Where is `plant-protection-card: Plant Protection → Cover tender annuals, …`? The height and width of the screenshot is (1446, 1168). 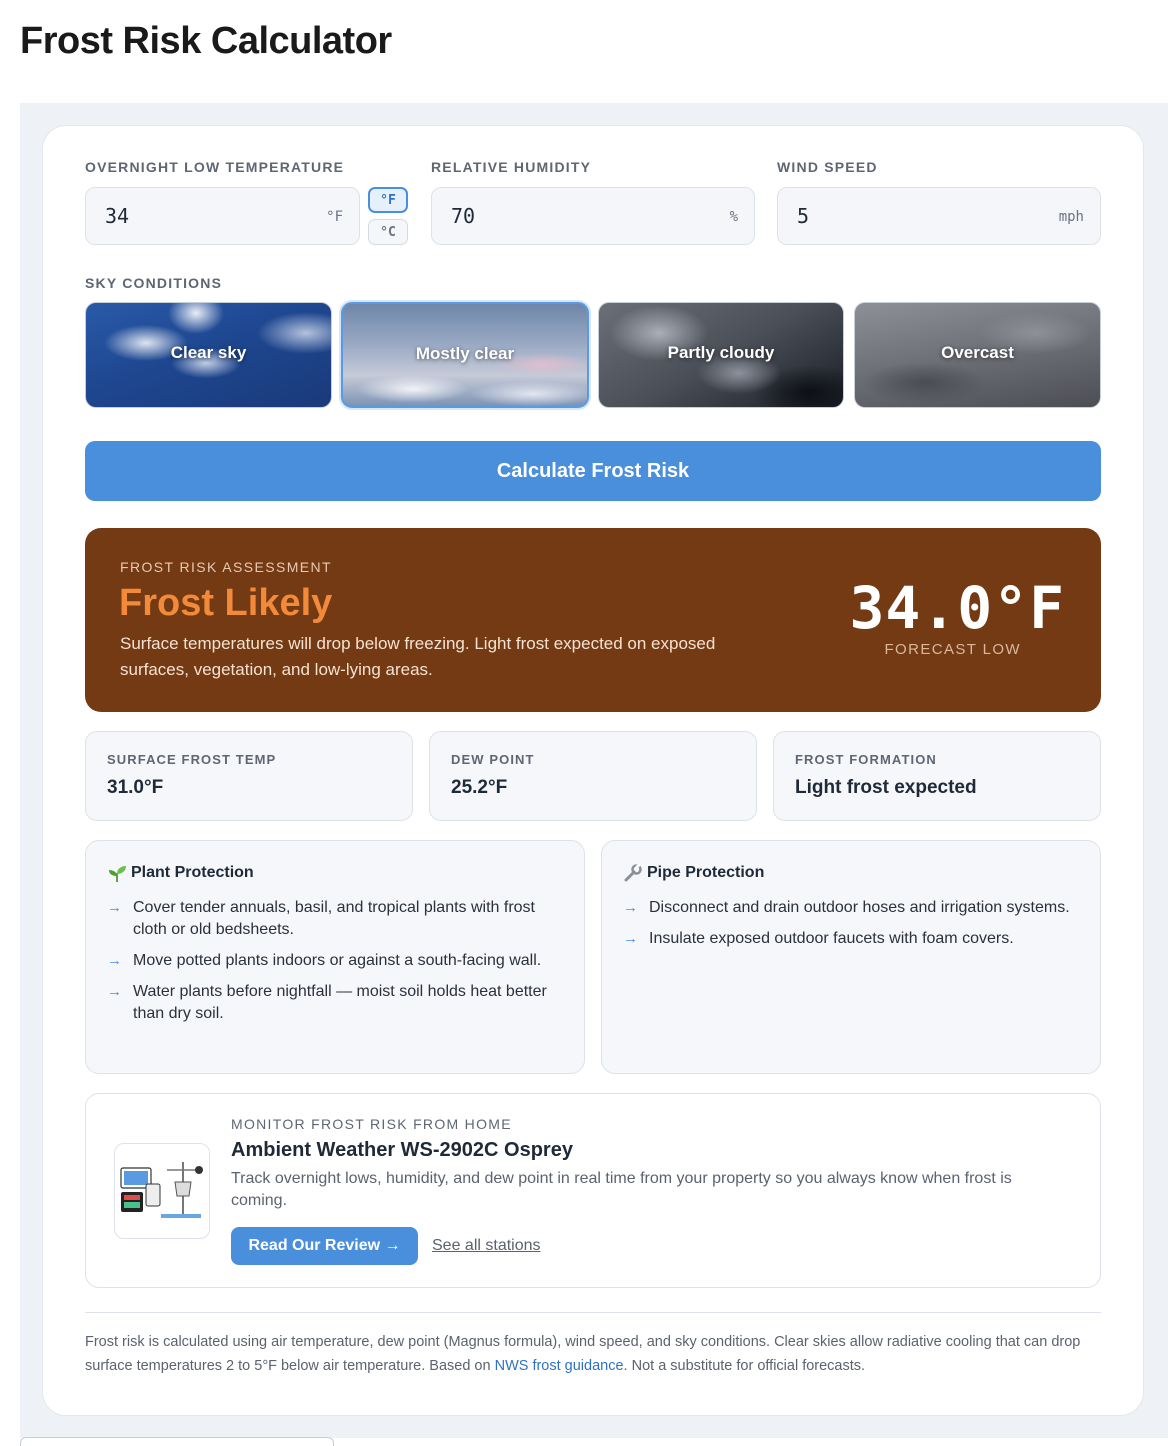
plant-protection-card: Plant Protection → Cover tender annuals, … is located at coordinates (335, 957).